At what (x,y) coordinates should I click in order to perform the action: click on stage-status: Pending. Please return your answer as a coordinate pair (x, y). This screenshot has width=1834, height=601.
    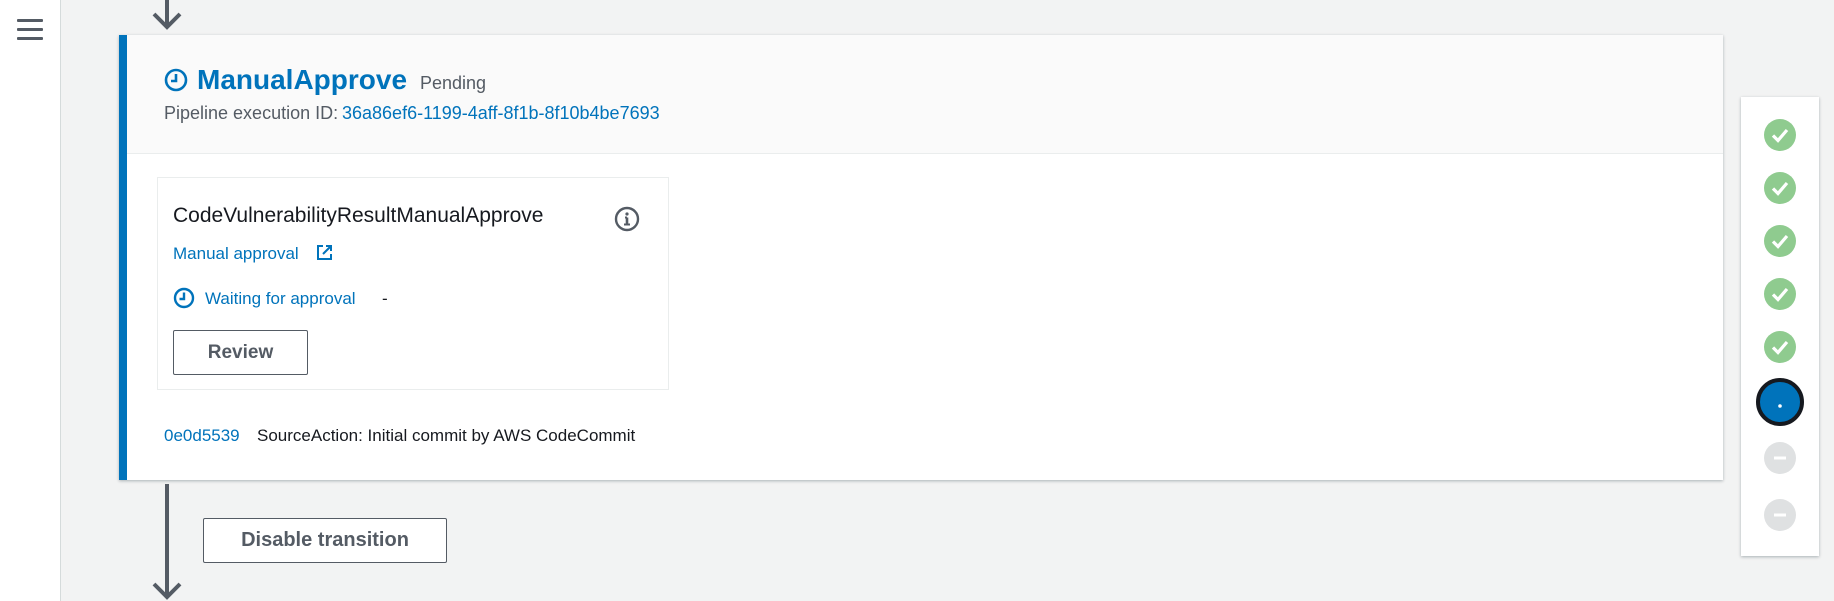
    Looking at the image, I should click on (453, 83).